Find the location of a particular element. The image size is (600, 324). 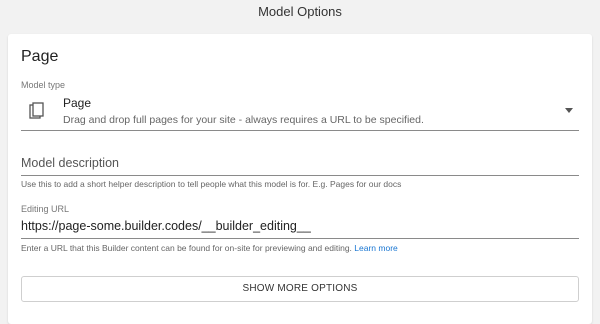

dialog-title: Model Options is located at coordinates (300, 11).